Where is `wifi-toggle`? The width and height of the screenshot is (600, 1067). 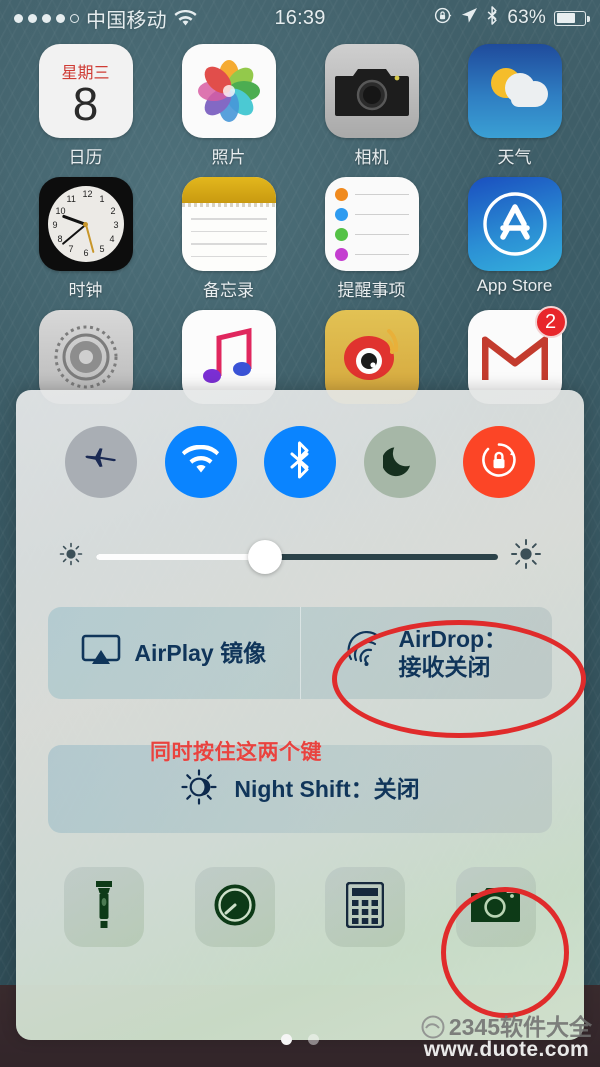 wifi-toggle is located at coordinates (200, 462).